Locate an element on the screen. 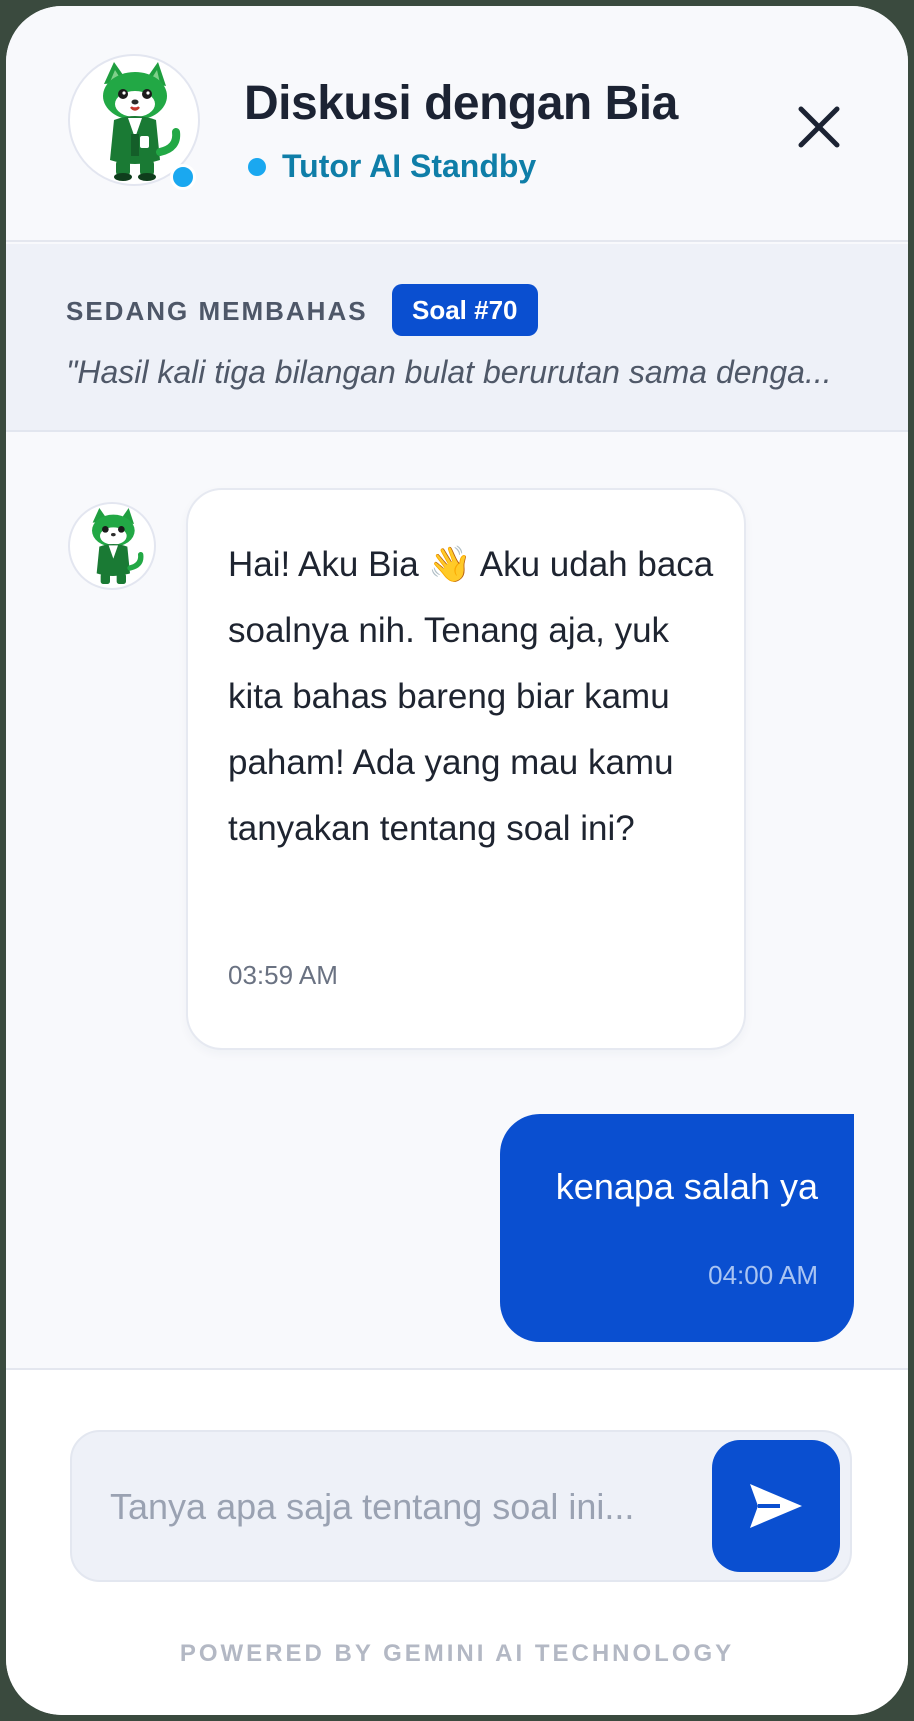 This screenshot has height=1721, width=914. page-title: Diskusi dengan Bia is located at coordinates (461, 103).